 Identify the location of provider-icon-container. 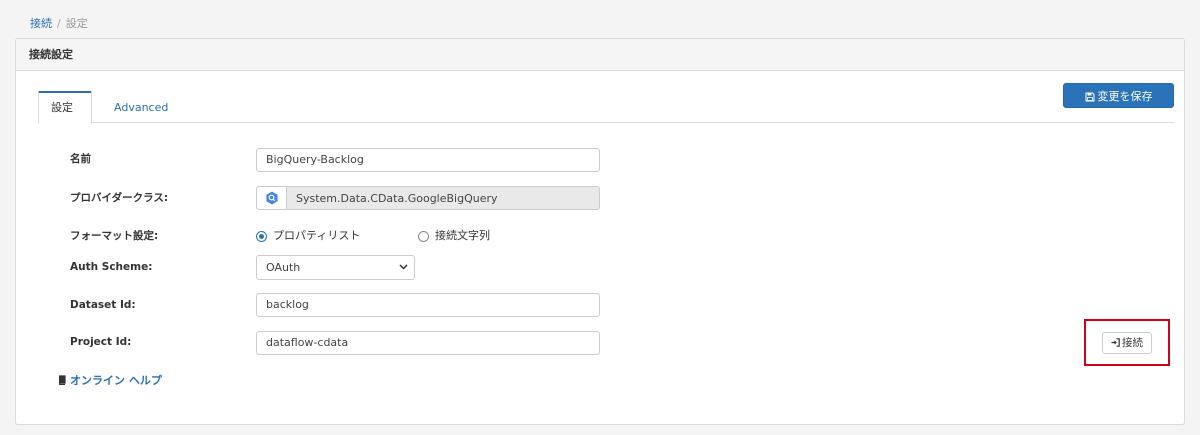
(272, 198).